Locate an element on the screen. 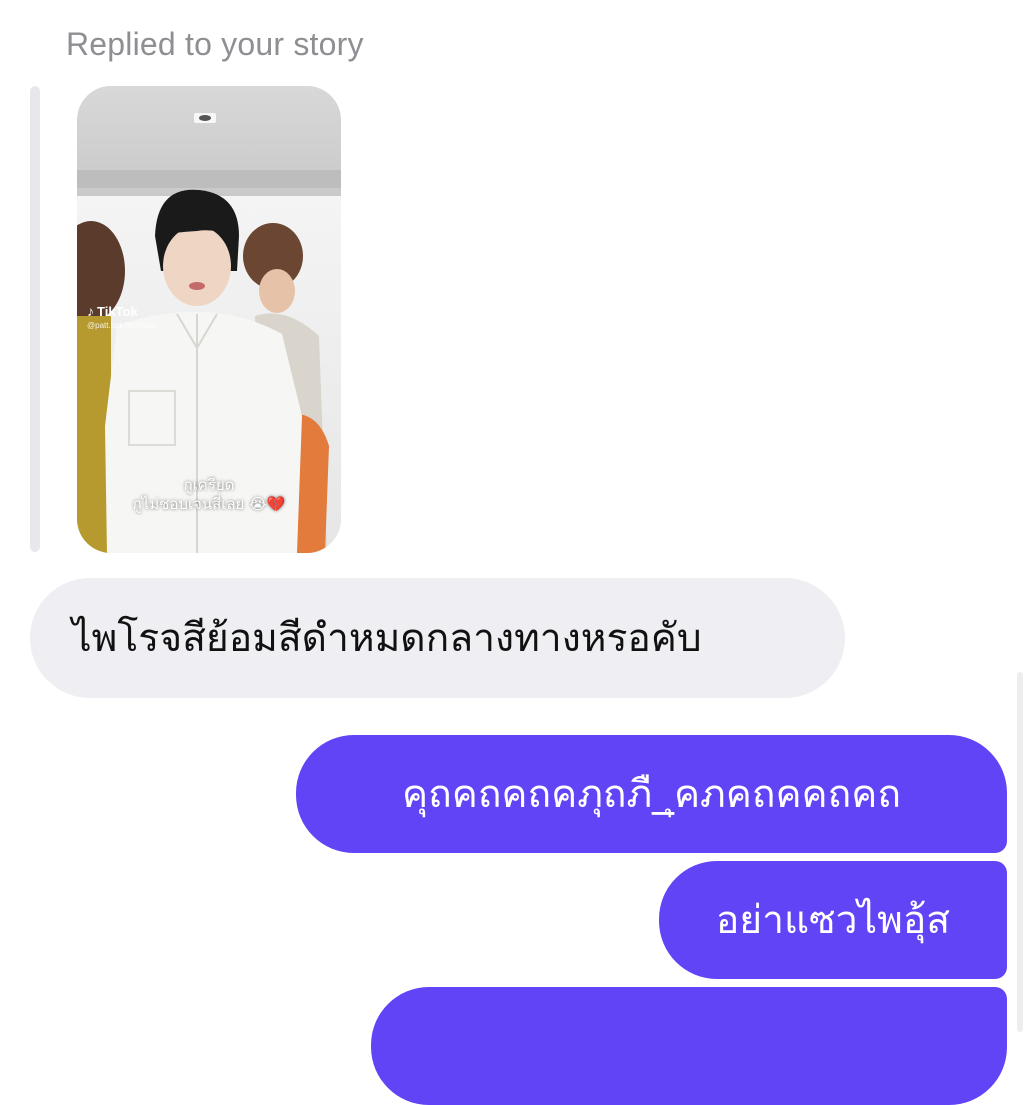  tiktok-watermark: ♪ TikTok @patt.bnk48official is located at coordinates (121, 316).